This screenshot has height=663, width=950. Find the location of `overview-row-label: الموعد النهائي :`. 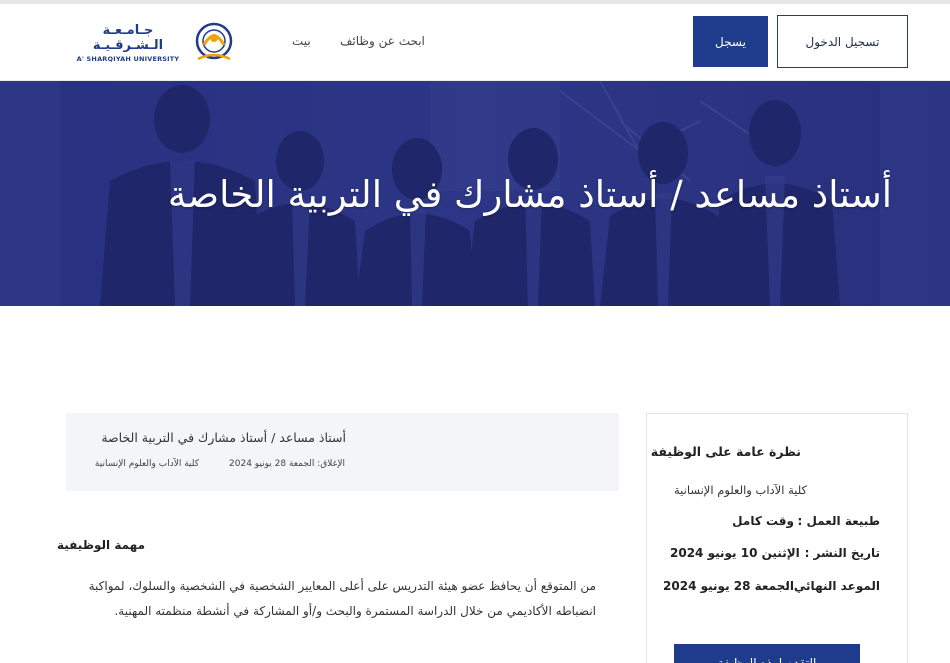

overview-row-label: الموعد النهائي : is located at coordinates (832, 586).